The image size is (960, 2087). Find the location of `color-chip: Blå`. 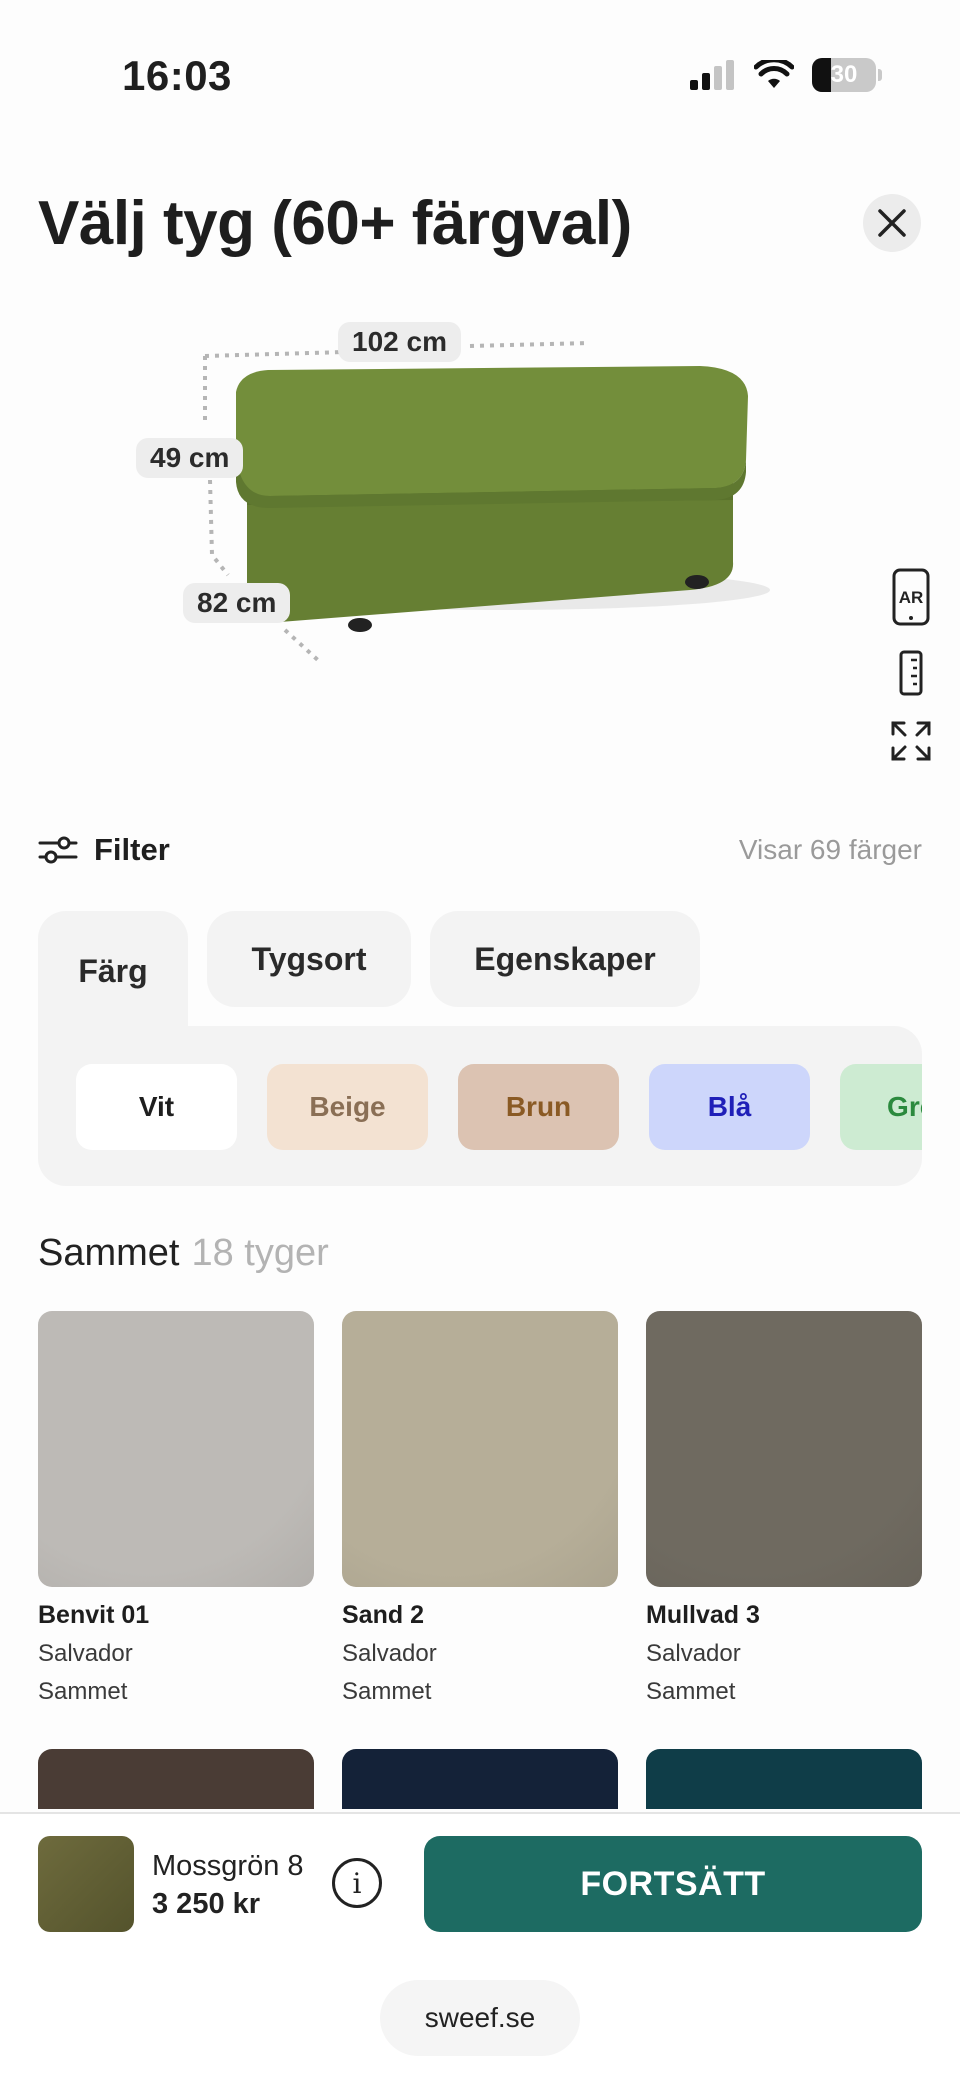

color-chip: Blå is located at coordinates (729, 1107).